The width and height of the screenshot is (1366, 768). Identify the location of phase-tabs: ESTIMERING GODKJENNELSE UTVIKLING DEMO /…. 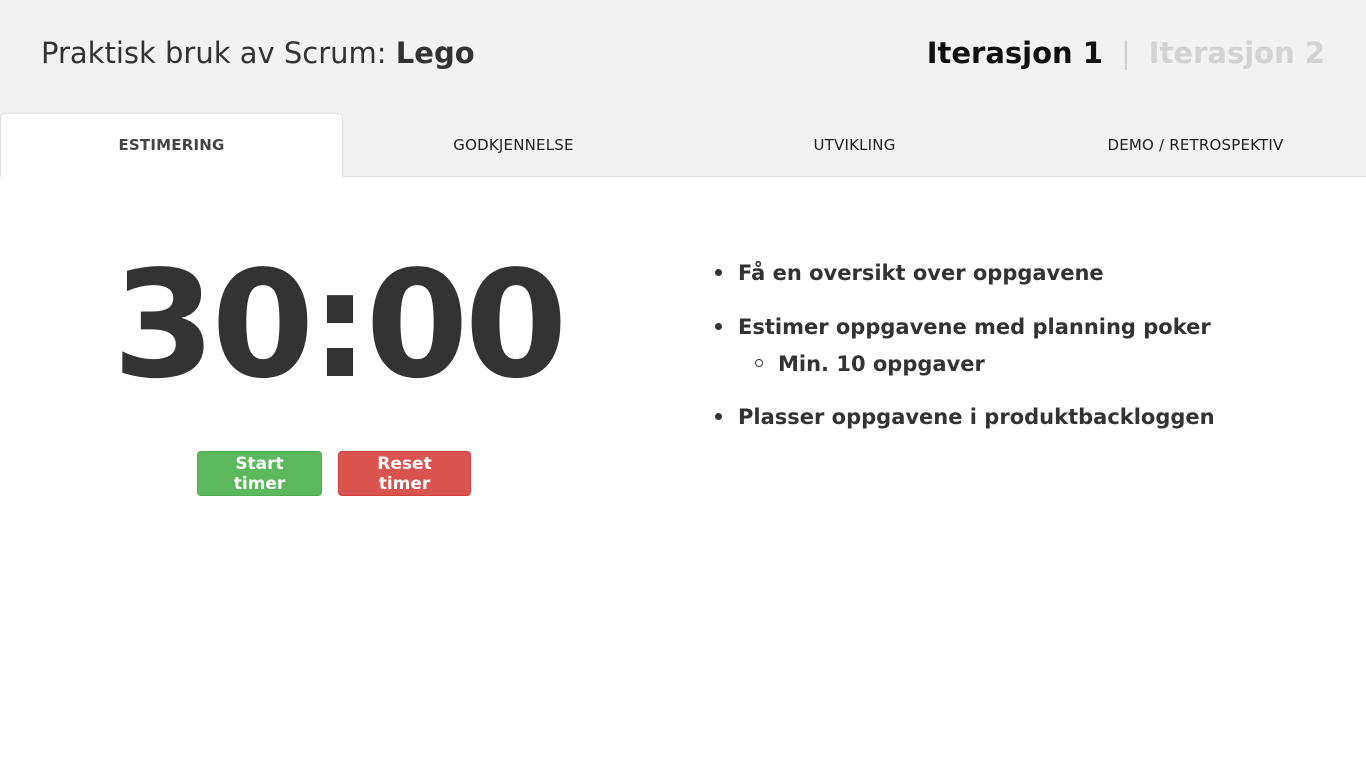
(683, 145).